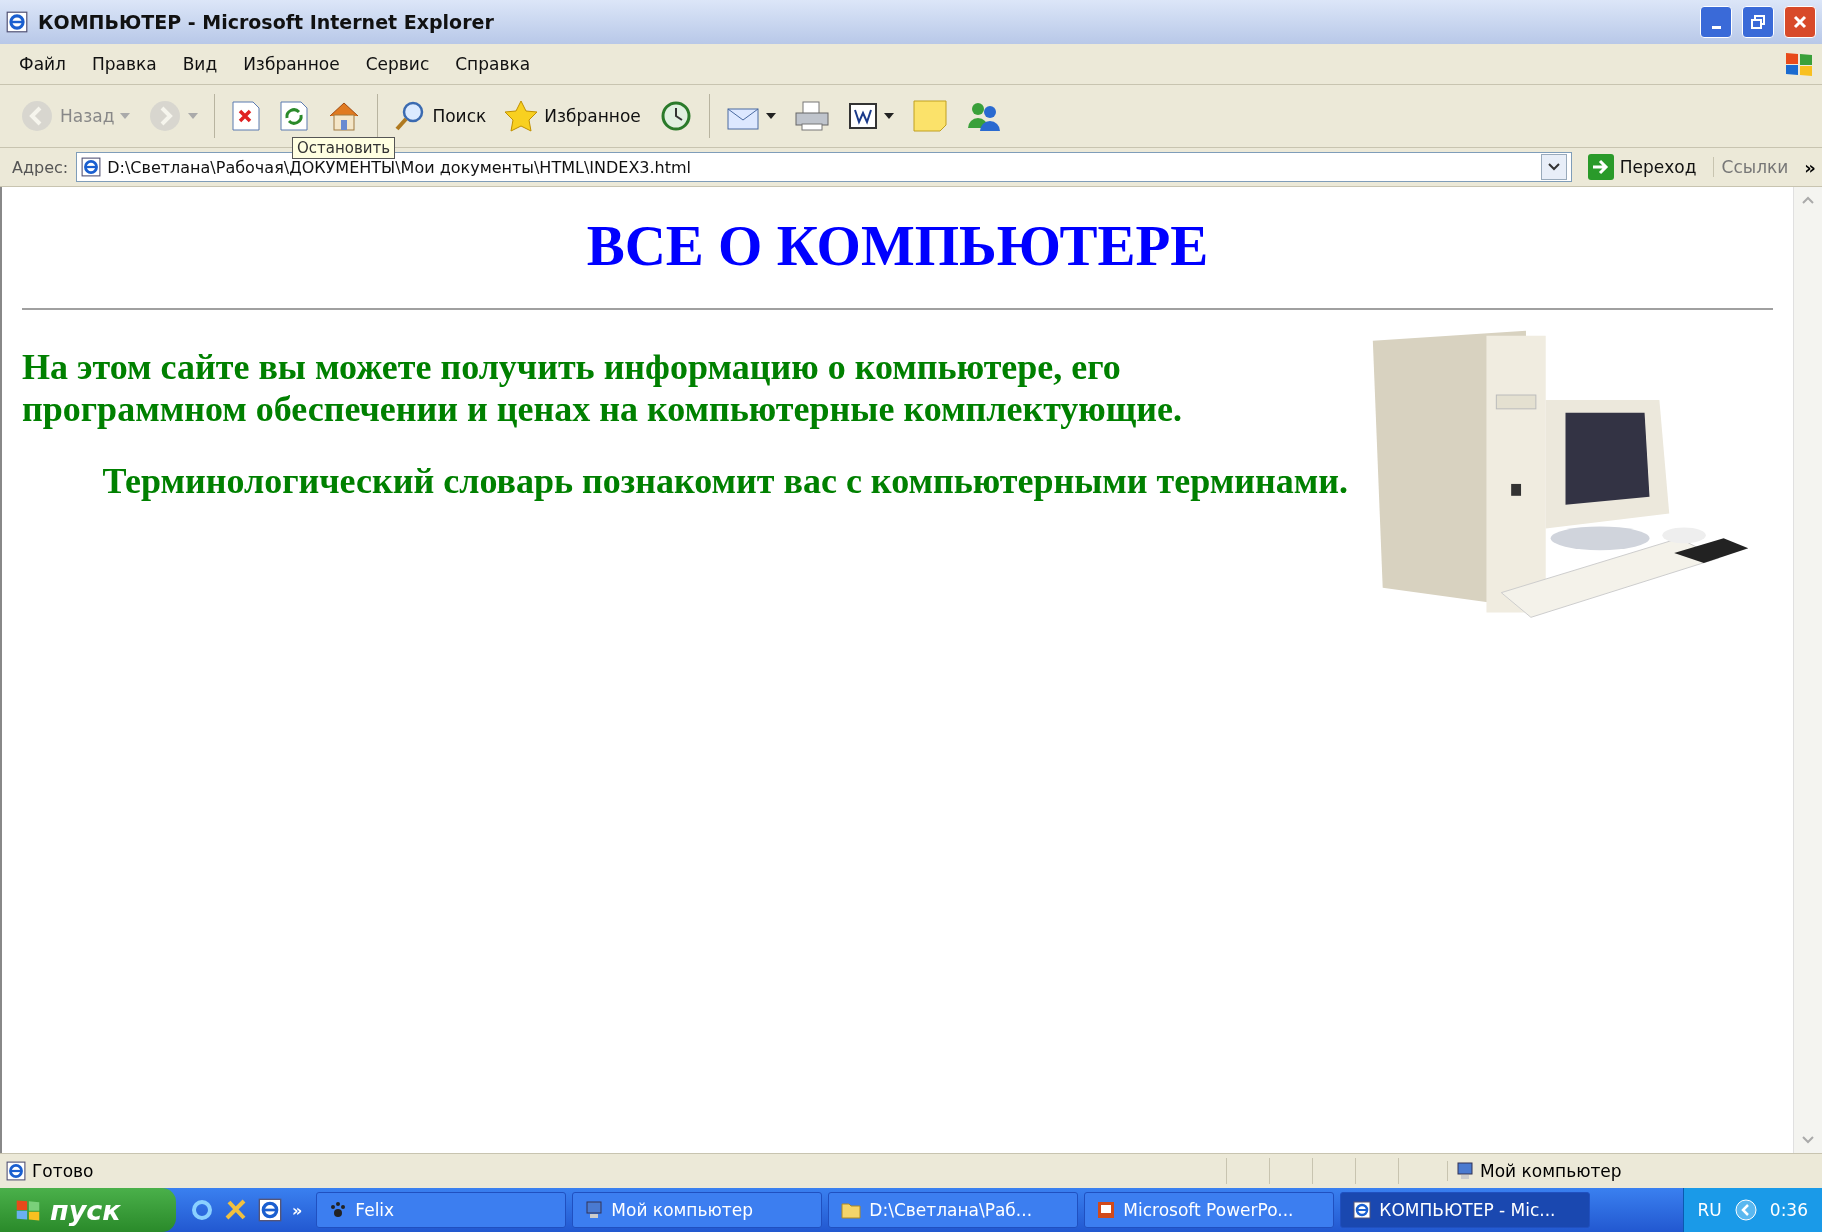  What do you see at coordinates (824, 167) in the screenshot?
I see `address-field: D:\Светлана\Рабочая\ДОКУМЕНТЫ\Мои документы\HTML\INDEX3.html` at bounding box center [824, 167].